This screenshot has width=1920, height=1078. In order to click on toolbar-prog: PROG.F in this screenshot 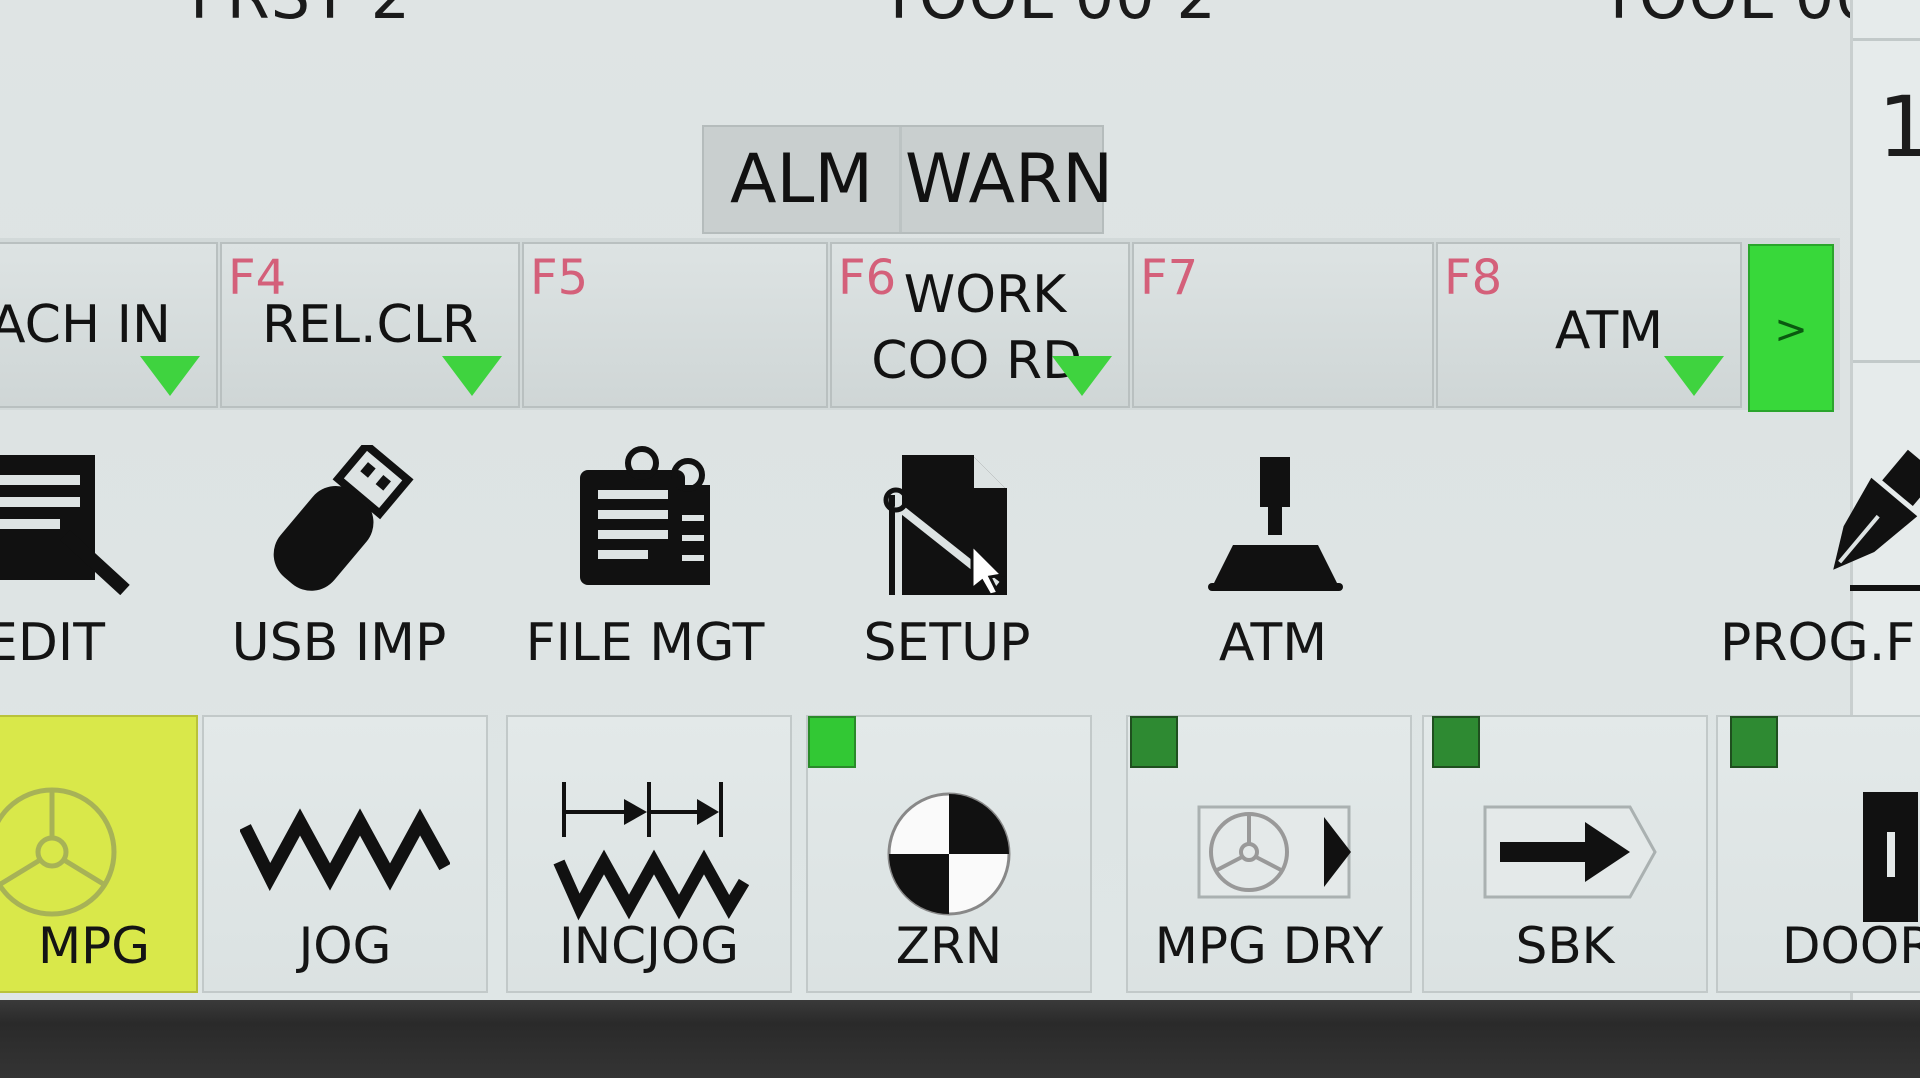, I will do `click(1820, 565)`.